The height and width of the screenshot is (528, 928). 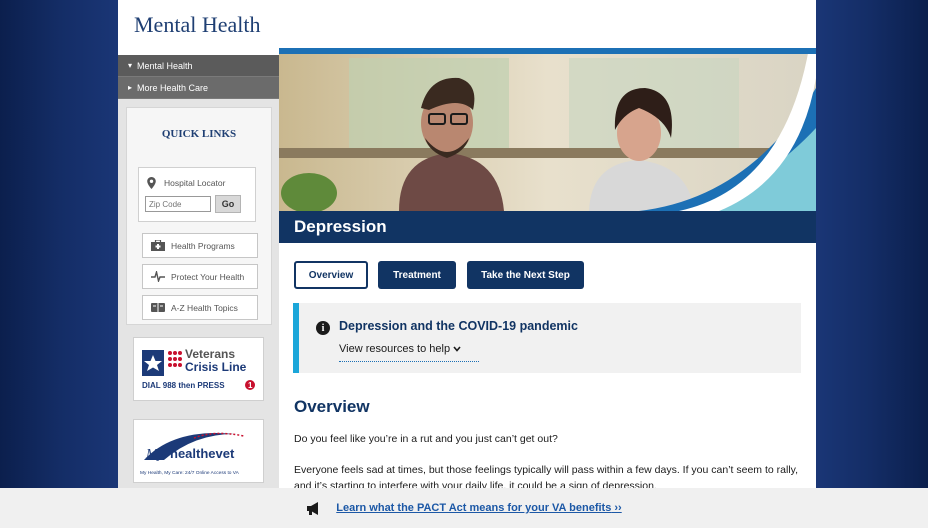 I want to click on protect-your-health-button: Protect Your Health, so click(x=200, y=276).